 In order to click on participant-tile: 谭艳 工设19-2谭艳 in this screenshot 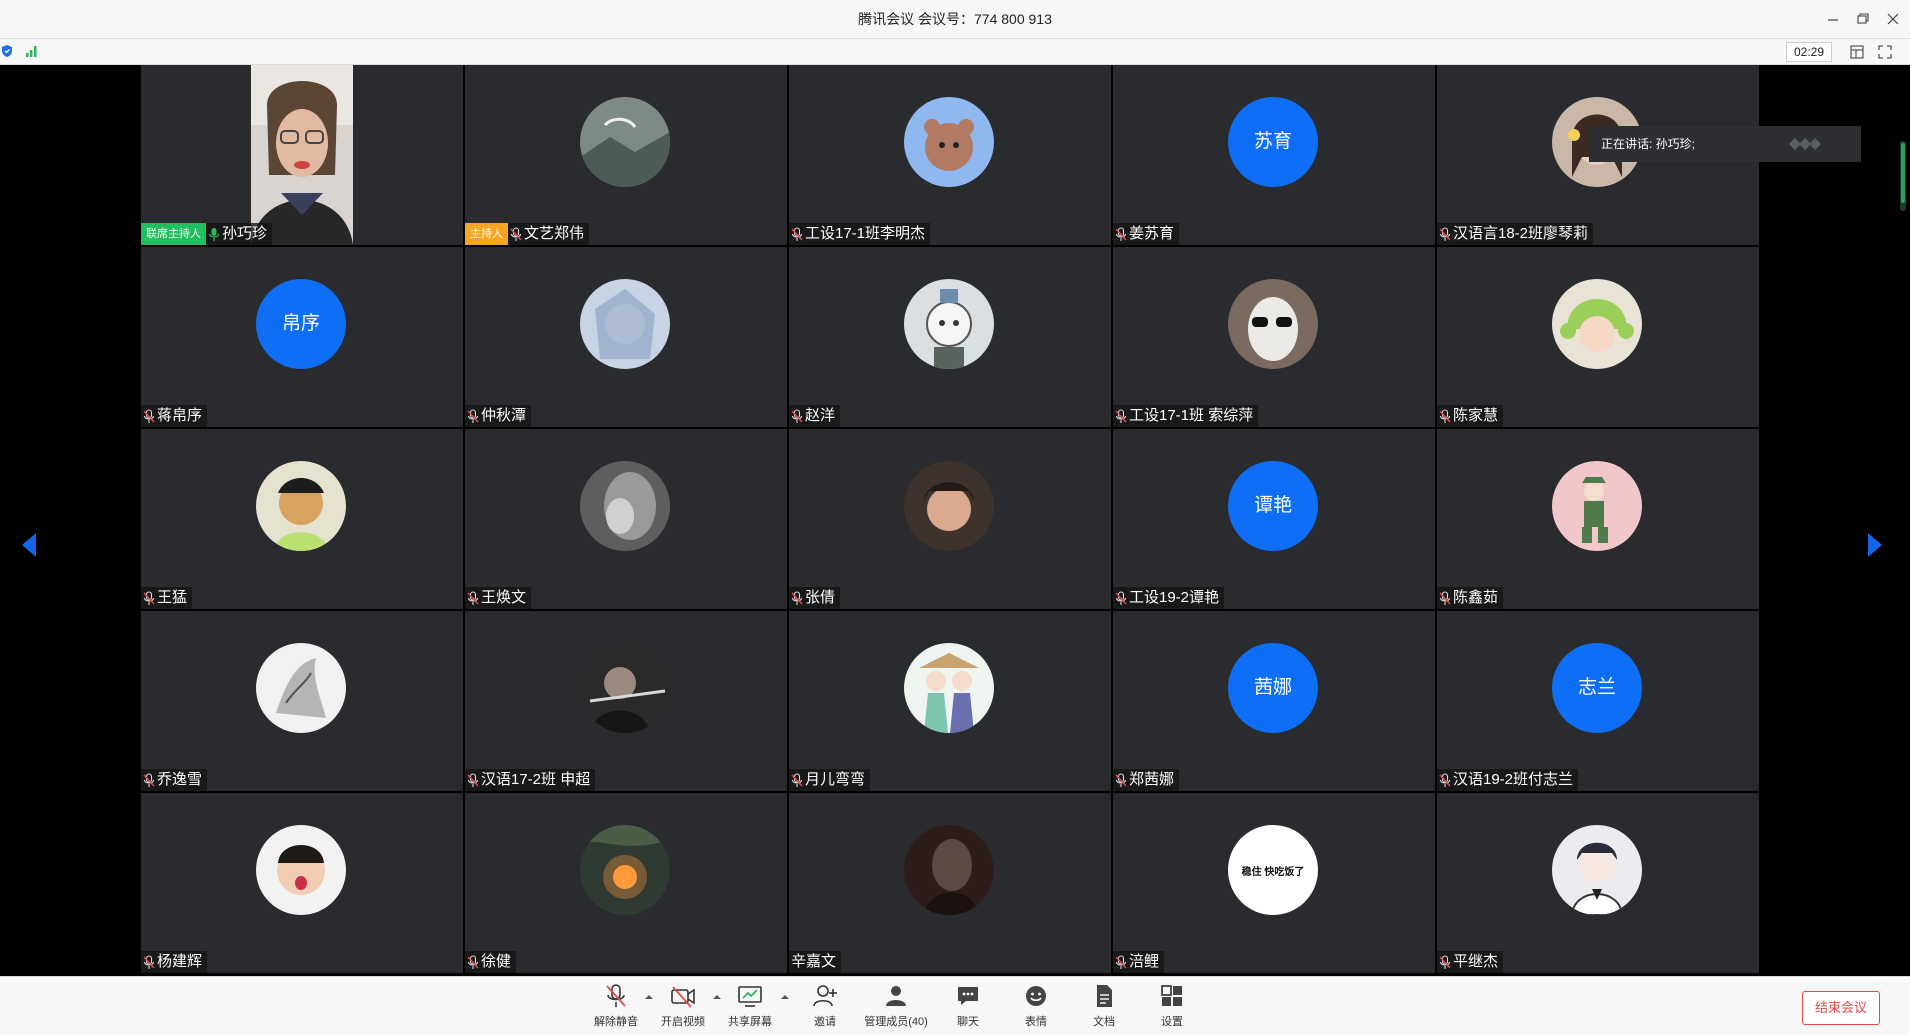, I will do `click(1274, 519)`.